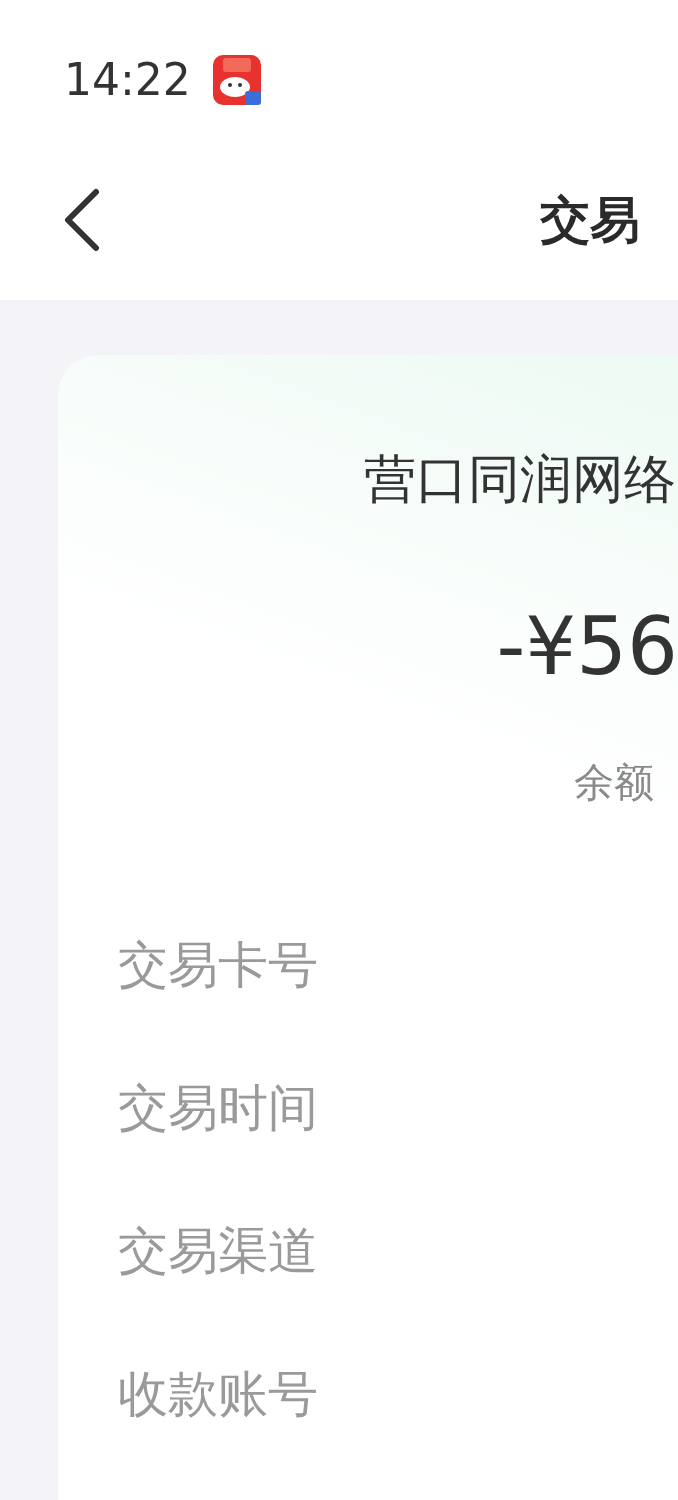 This screenshot has height=1500, width=678. I want to click on transaction-amount: -¥56, so click(587, 646).